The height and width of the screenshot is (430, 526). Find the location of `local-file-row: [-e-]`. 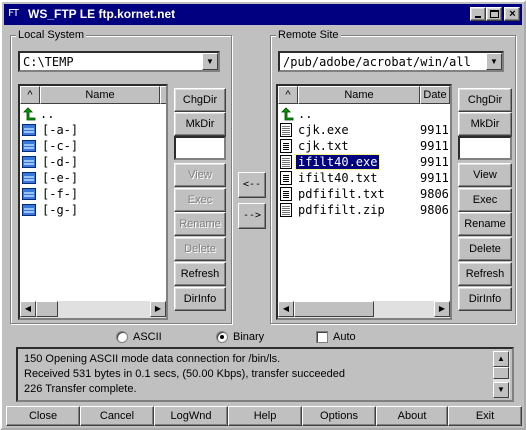

local-file-row: [-e-] is located at coordinates (51, 178).